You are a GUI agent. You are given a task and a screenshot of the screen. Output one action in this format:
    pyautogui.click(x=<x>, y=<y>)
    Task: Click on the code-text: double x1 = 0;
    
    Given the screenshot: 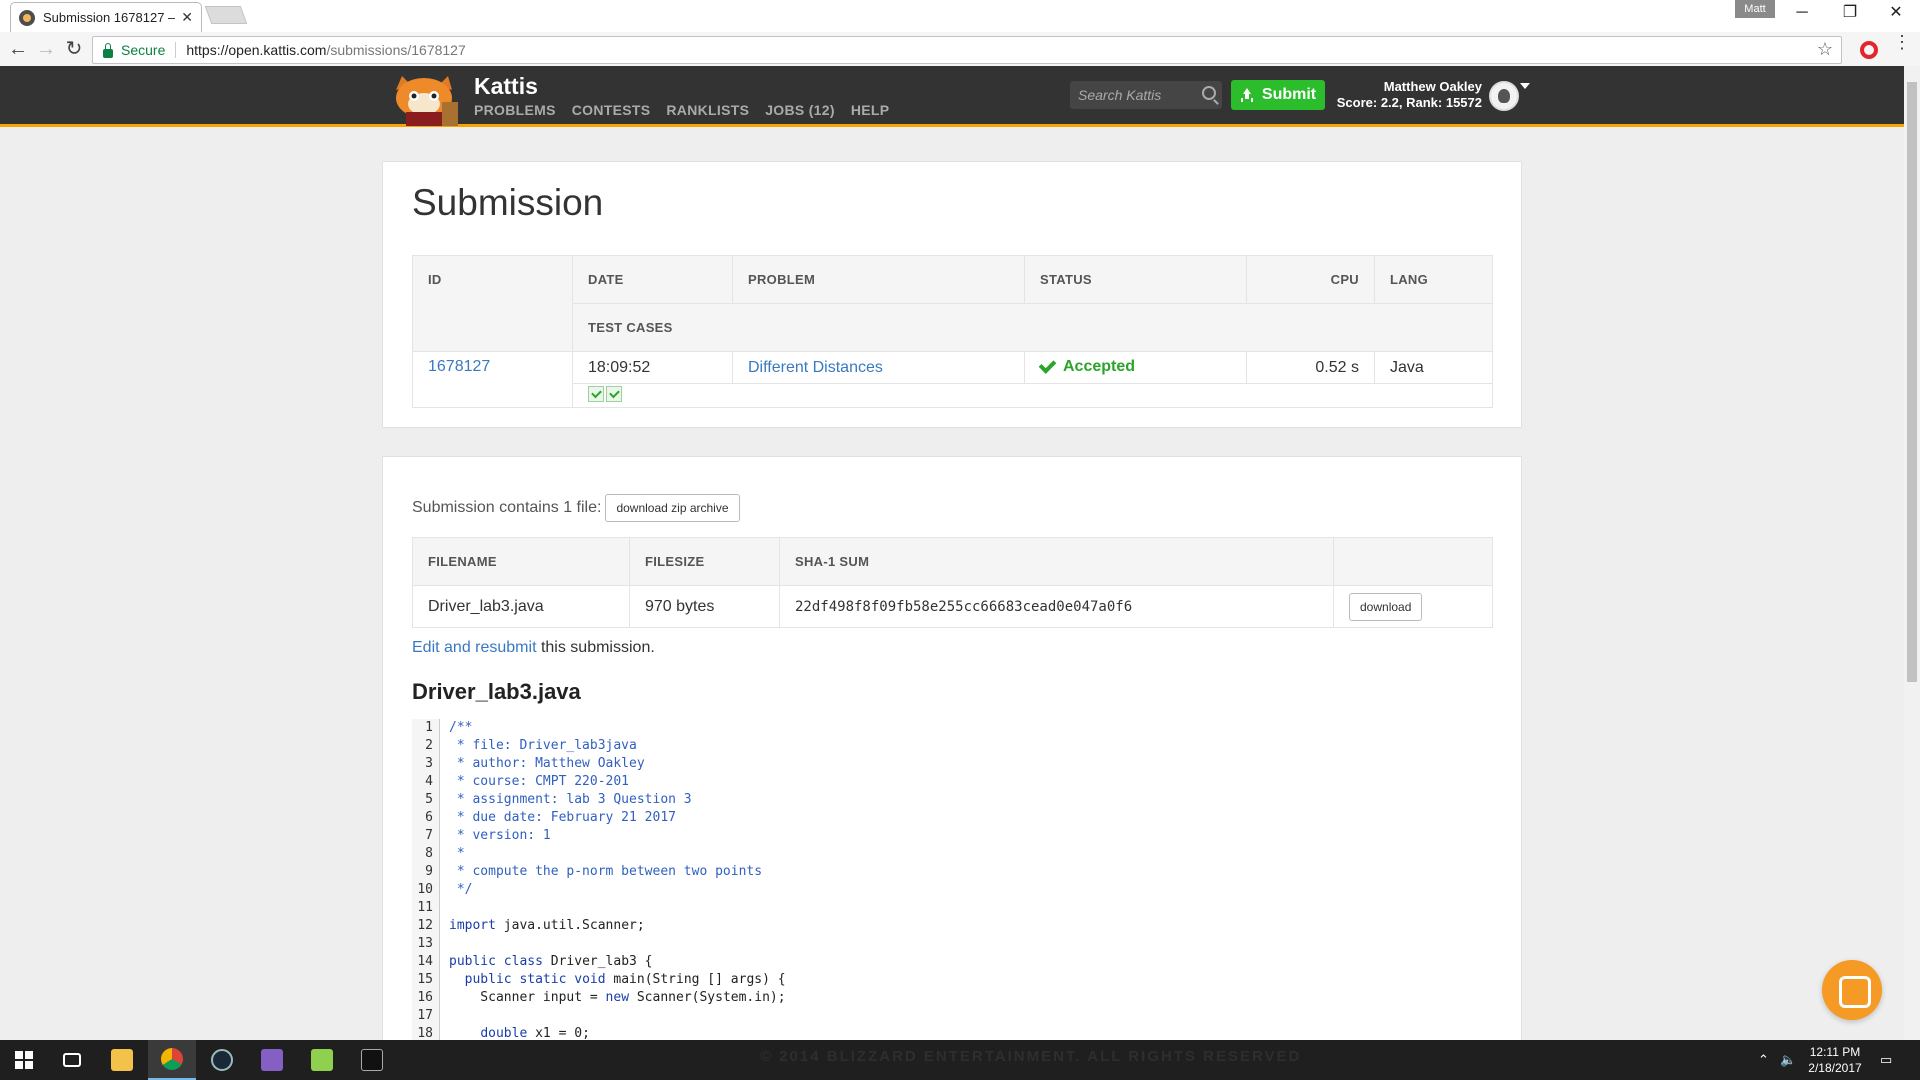 What is the action you would take?
    pyautogui.click(x=535, y=1033)
    